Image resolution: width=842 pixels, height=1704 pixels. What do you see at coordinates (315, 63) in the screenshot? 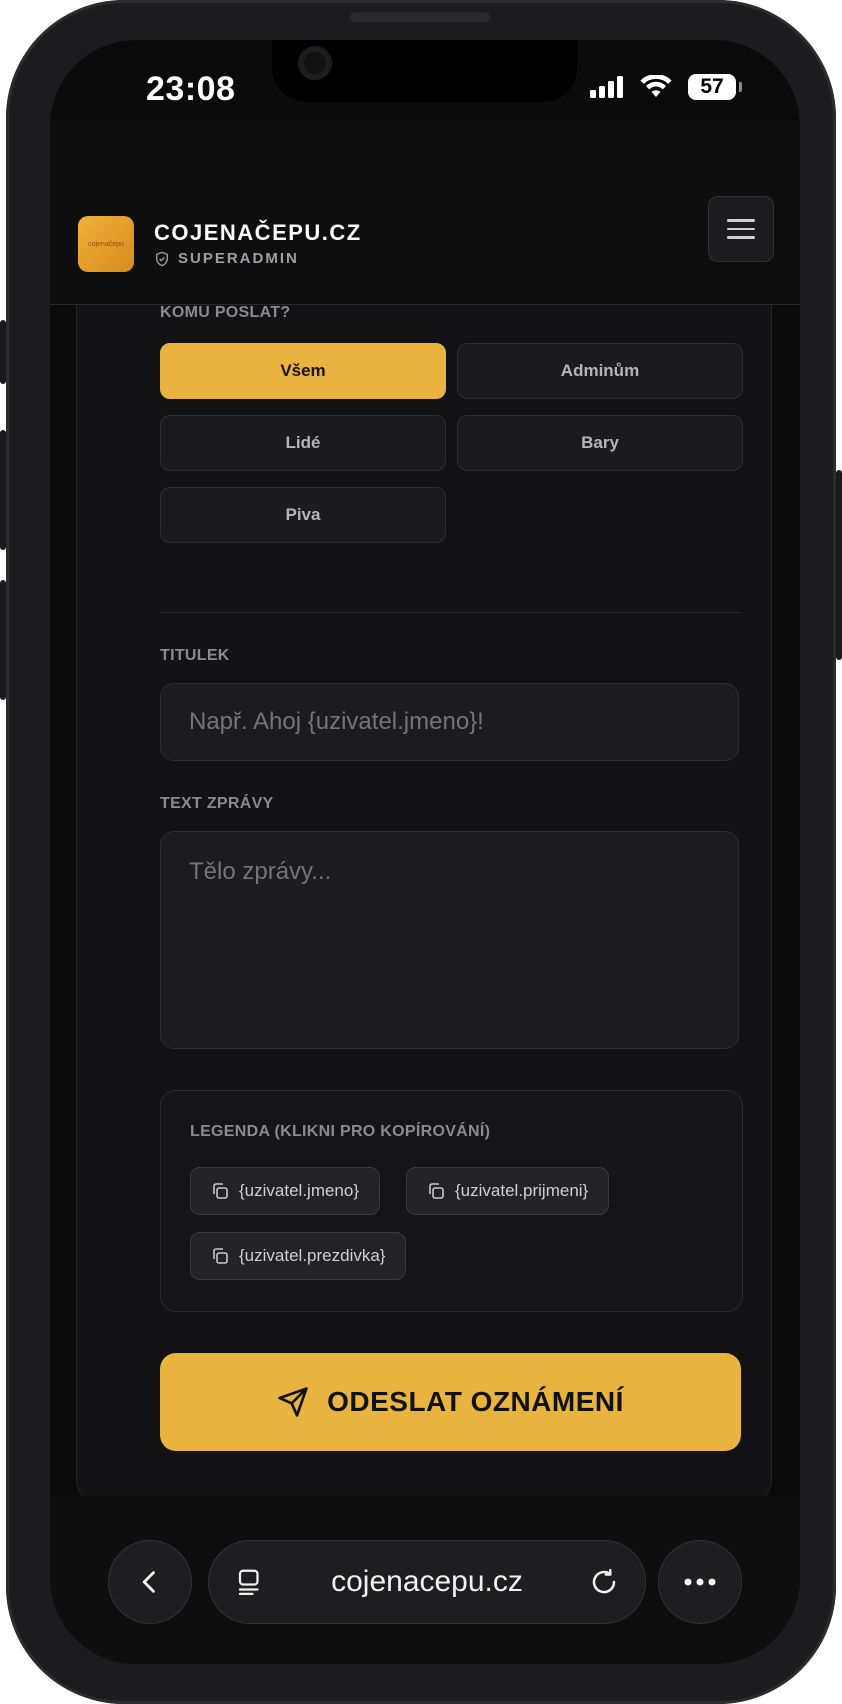
I see `front-camera` at bounding box center [315, 63].